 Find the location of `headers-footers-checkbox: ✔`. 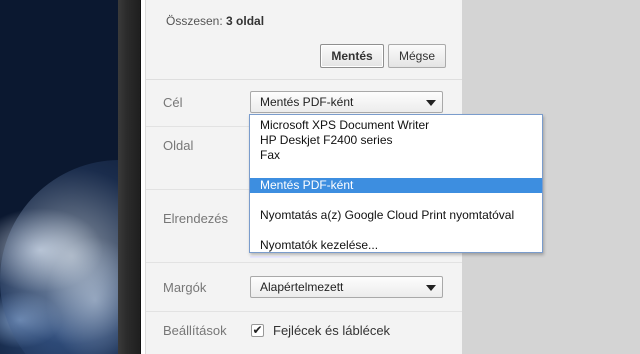

headers-footers-checkbox: ✔ is located at coordinates (257, 330).